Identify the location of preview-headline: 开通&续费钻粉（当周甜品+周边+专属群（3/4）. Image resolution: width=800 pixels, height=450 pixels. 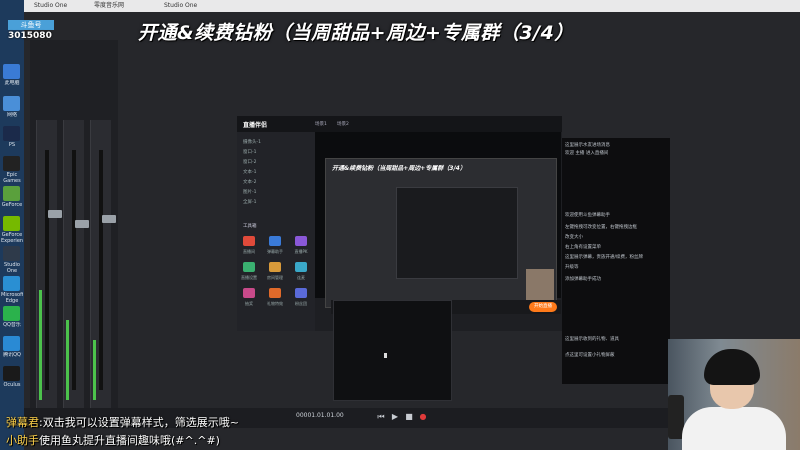
(399, 168).